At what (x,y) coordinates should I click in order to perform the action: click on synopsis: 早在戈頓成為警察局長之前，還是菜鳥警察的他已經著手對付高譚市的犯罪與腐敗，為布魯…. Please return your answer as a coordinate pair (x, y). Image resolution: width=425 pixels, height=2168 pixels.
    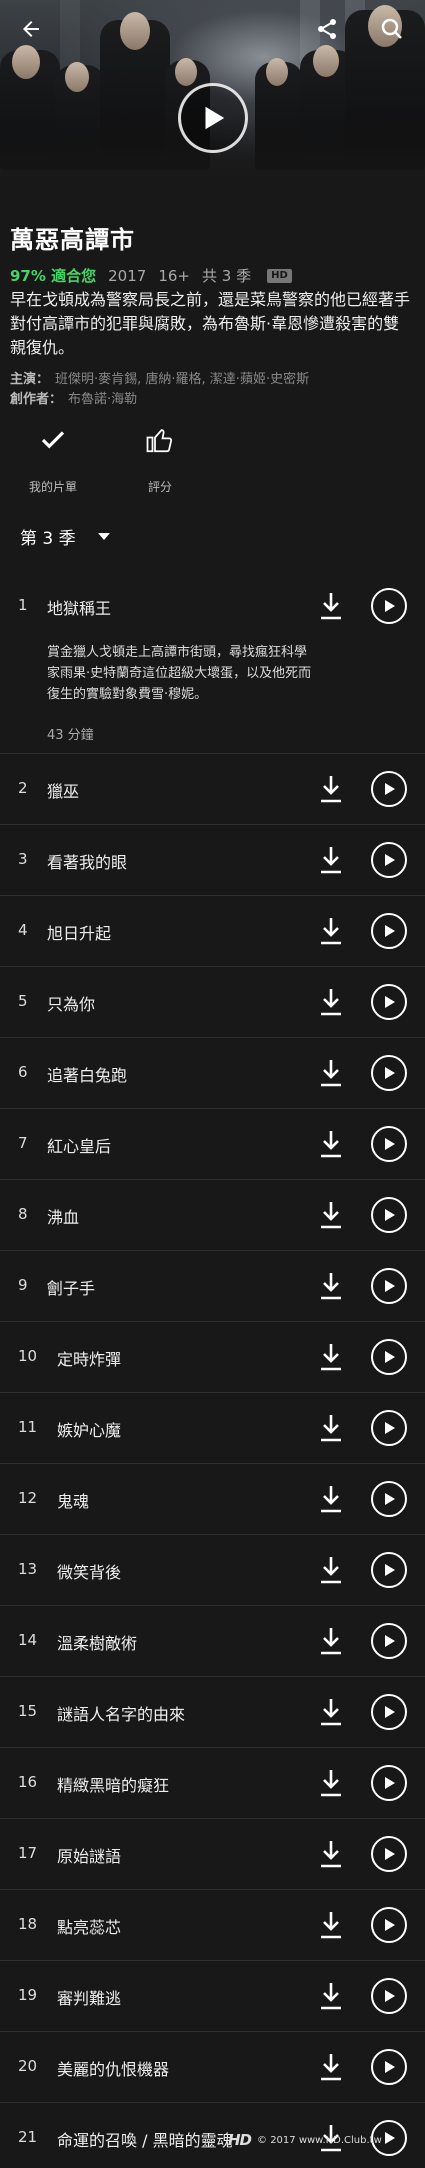
    Looking at the image, I should click on (210, 323).